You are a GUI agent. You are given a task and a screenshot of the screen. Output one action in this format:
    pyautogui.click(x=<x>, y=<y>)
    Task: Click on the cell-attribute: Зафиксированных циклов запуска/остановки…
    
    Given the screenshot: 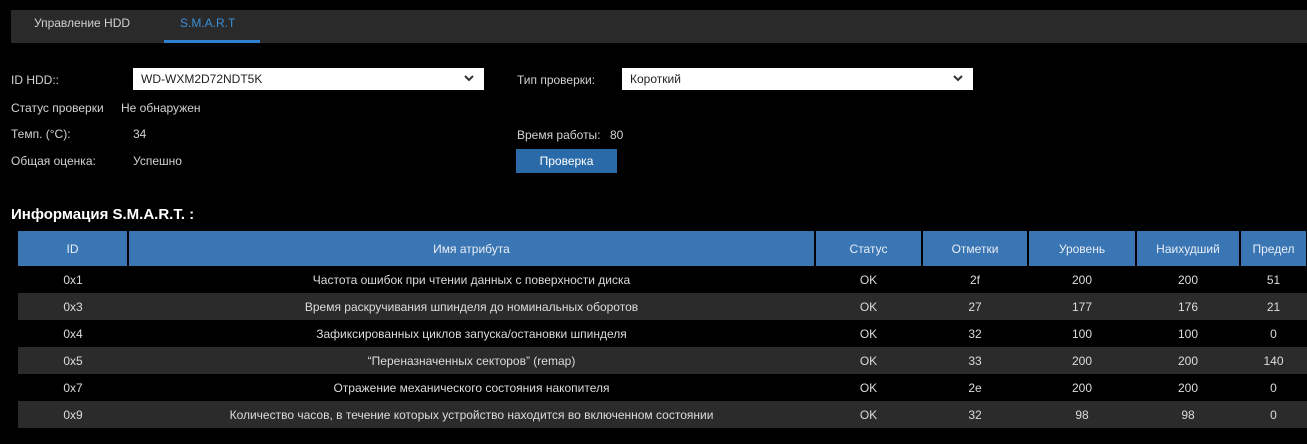 What is the action you would take?
    pyautogui.click(x=471, y=333)
    